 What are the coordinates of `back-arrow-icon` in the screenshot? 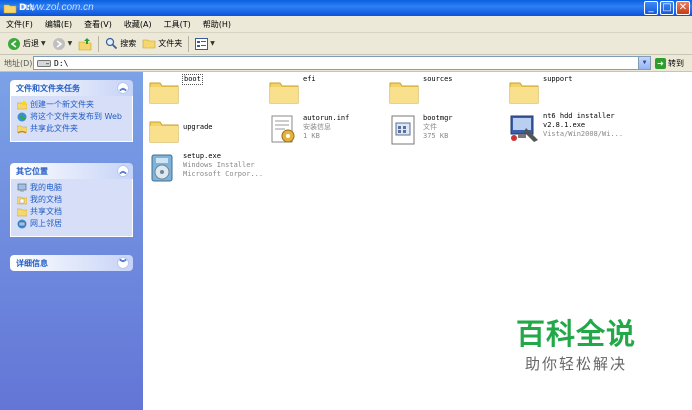 It's located at (14, 43).